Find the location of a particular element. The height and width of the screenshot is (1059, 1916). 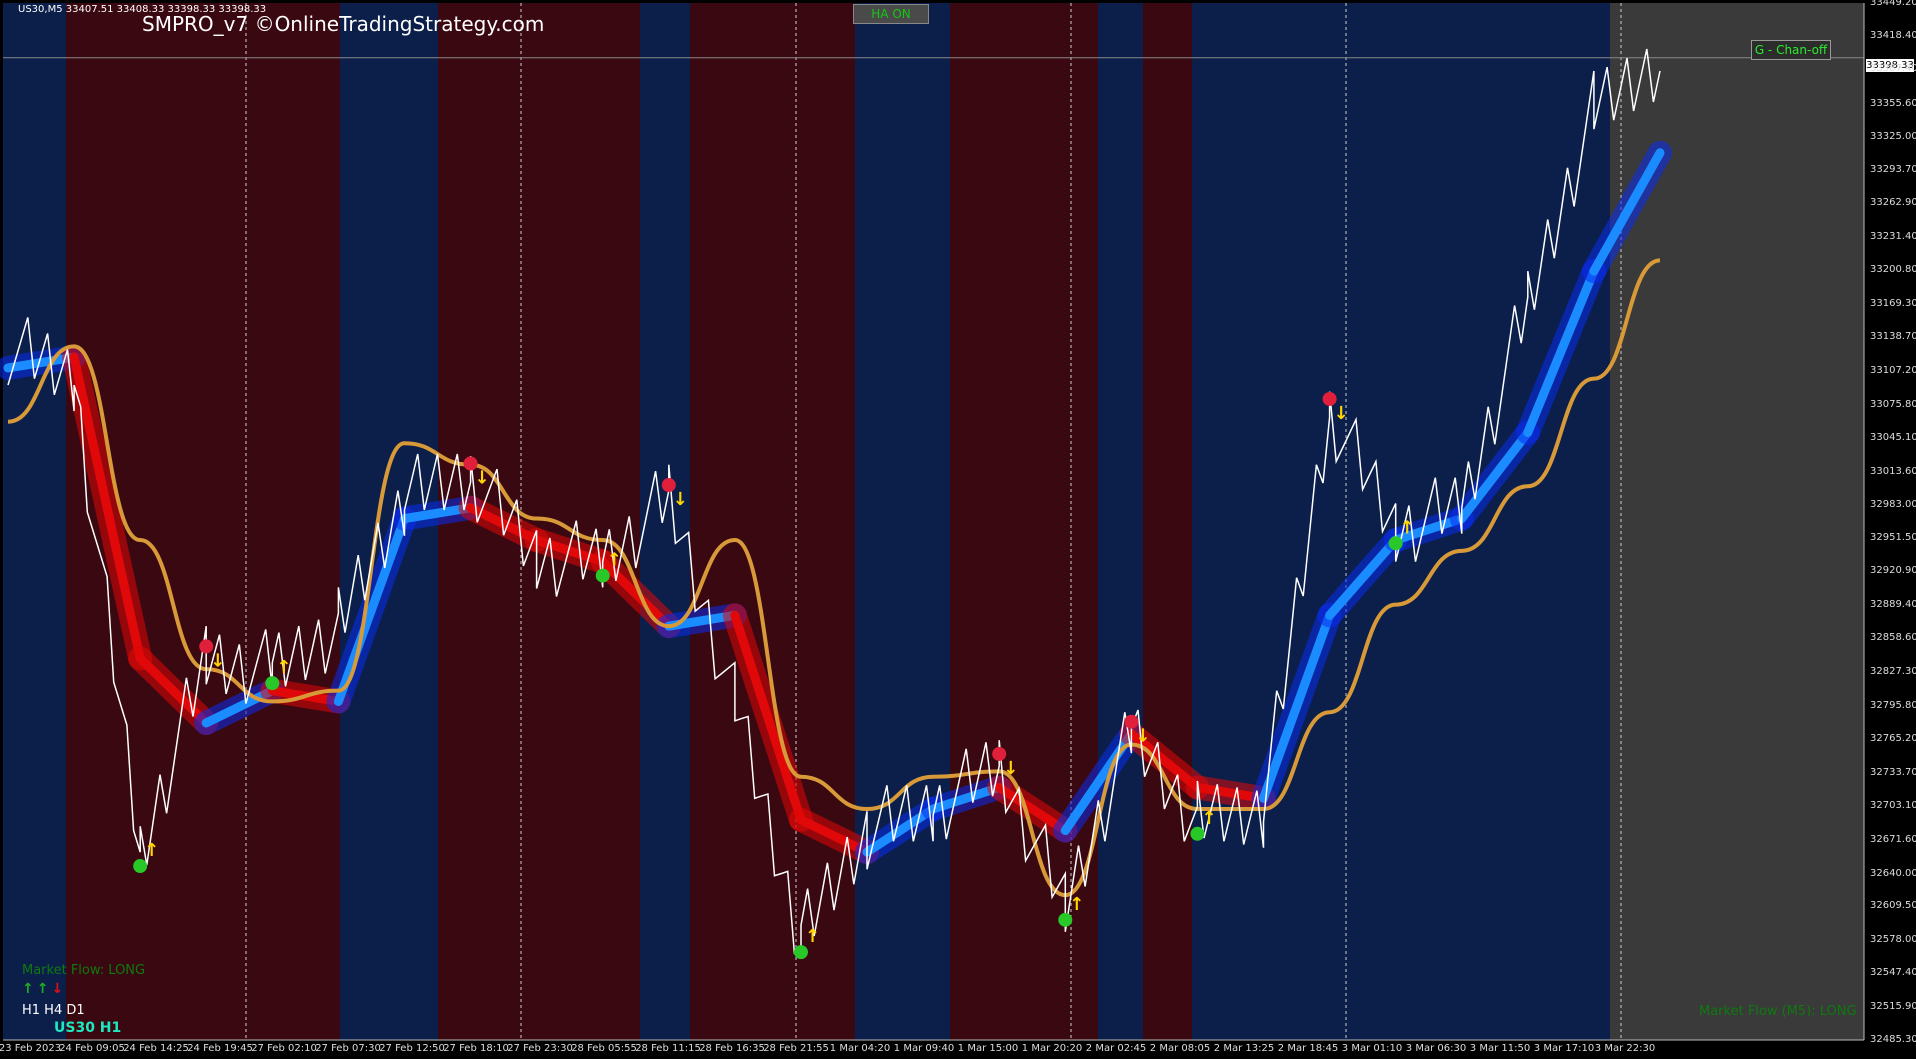

price-tick-label: 32578.00 is located at coordinates (1893, 940).